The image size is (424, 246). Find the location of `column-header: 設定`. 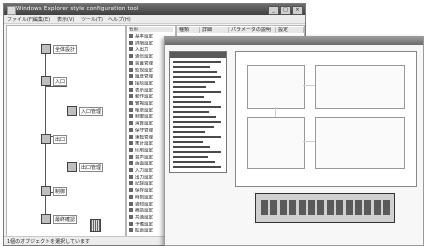

column-header: 設定 is located at coordinates (290, 30).